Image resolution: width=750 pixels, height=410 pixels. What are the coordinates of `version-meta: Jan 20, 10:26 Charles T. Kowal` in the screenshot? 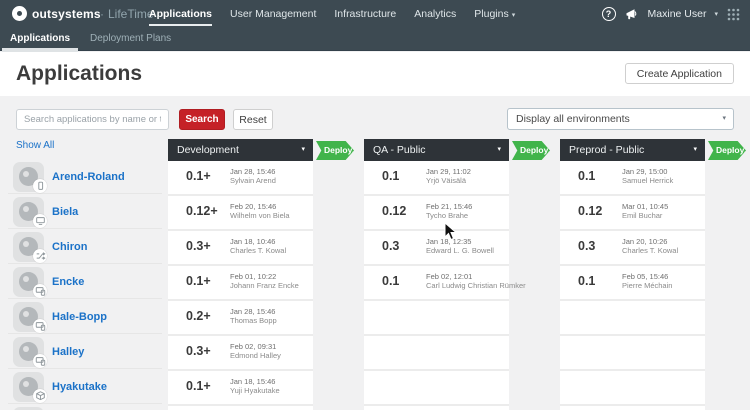 It's located at (650, 246).